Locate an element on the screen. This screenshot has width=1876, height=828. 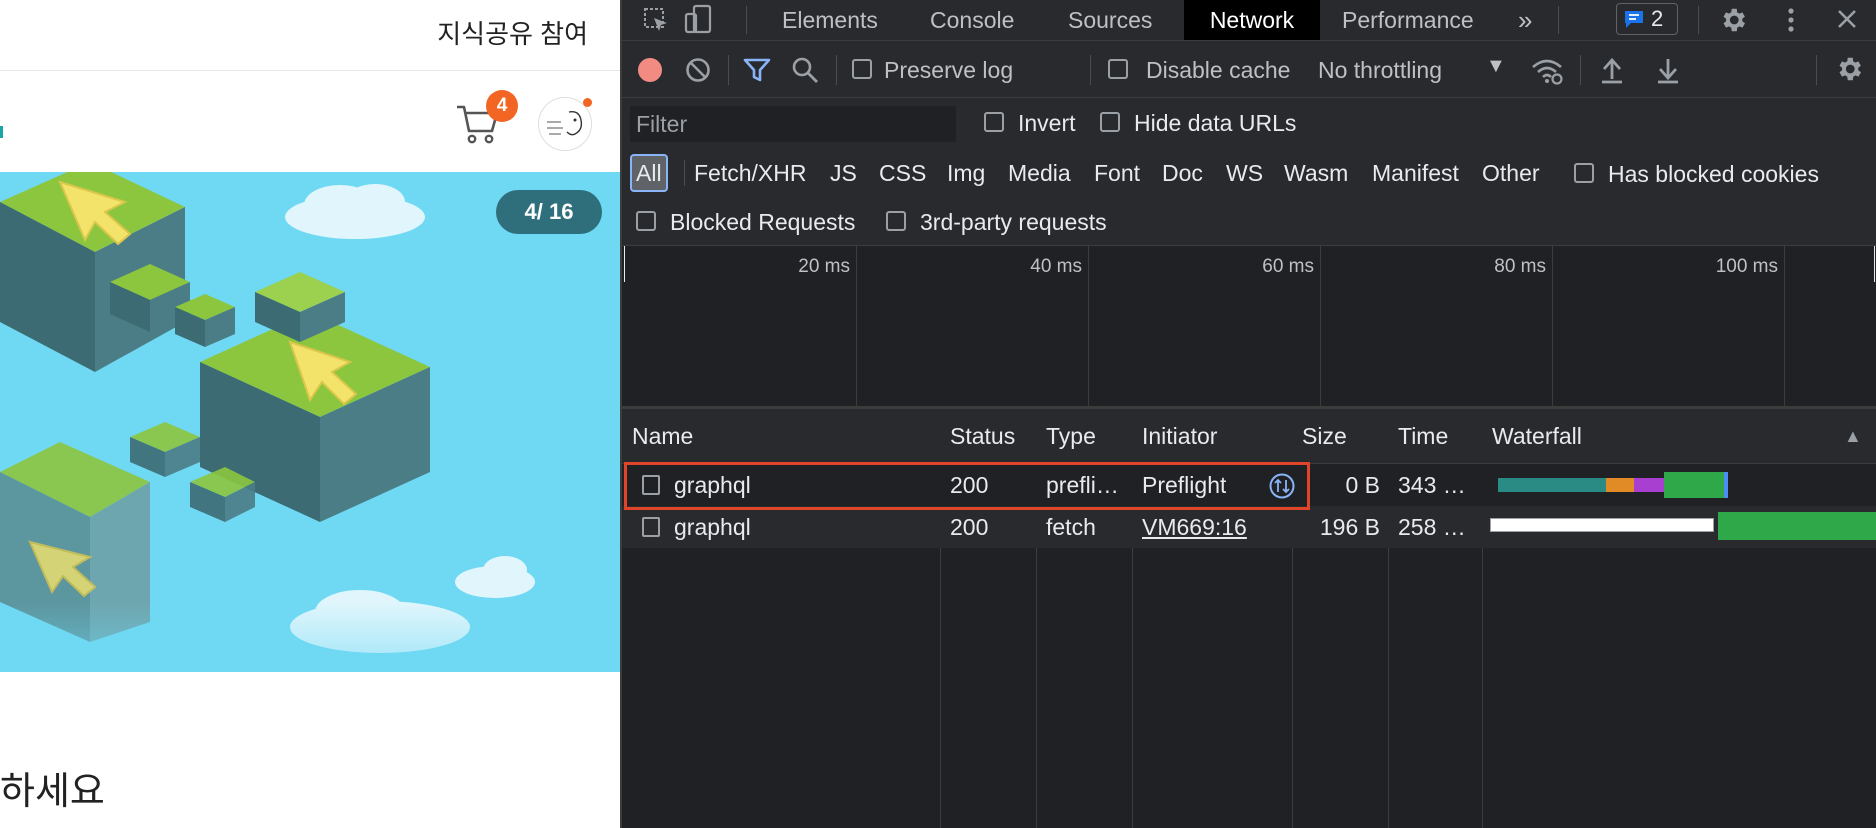
page-top-bar: 지식공유 참여 is located at coordinates (310, 35).